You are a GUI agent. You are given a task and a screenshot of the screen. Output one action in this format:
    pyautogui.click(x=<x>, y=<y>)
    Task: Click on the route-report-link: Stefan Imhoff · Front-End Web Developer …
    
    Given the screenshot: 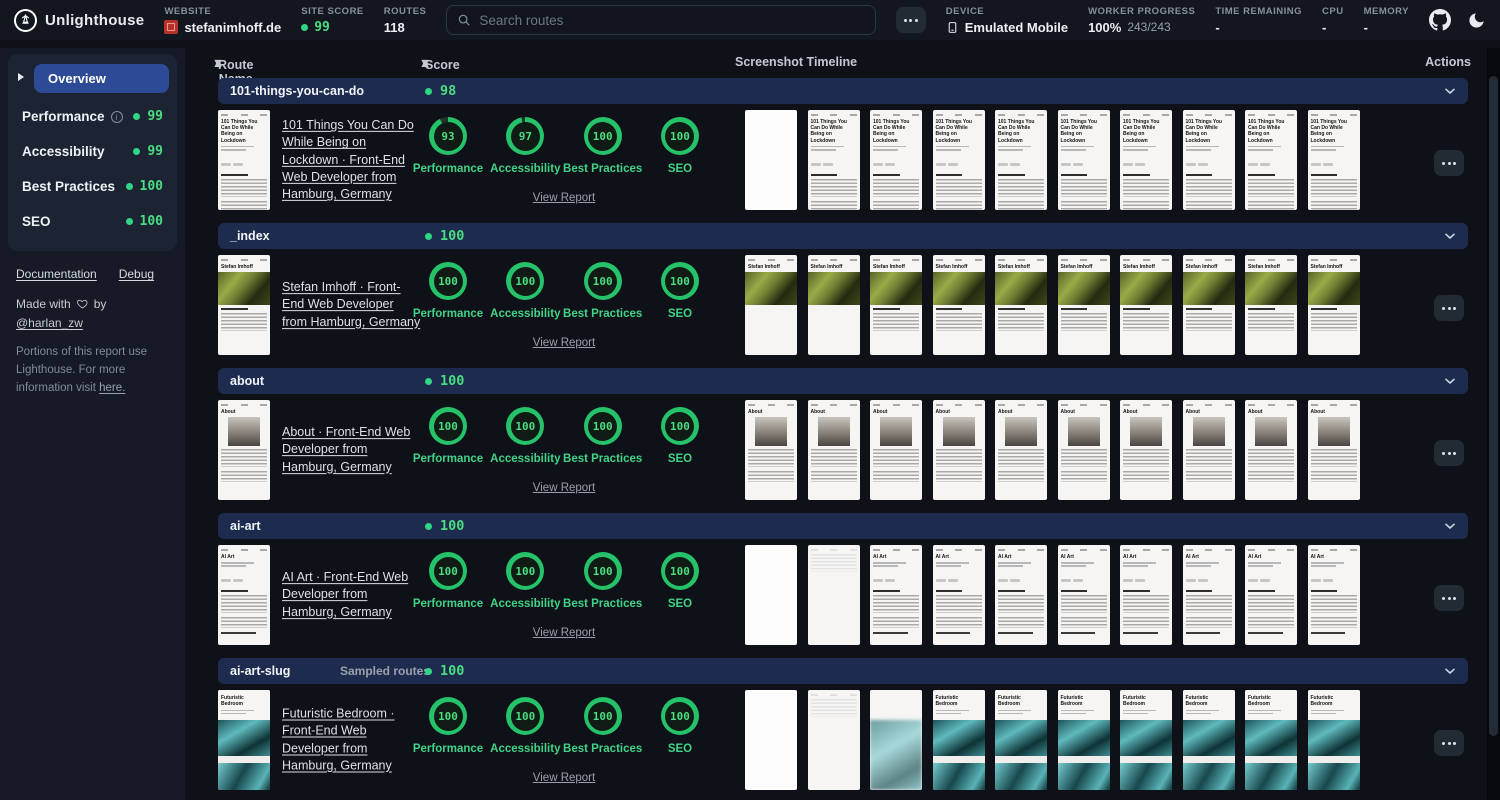 What is the action you would take?
    pyautogui.click(x=352, y=305)
    